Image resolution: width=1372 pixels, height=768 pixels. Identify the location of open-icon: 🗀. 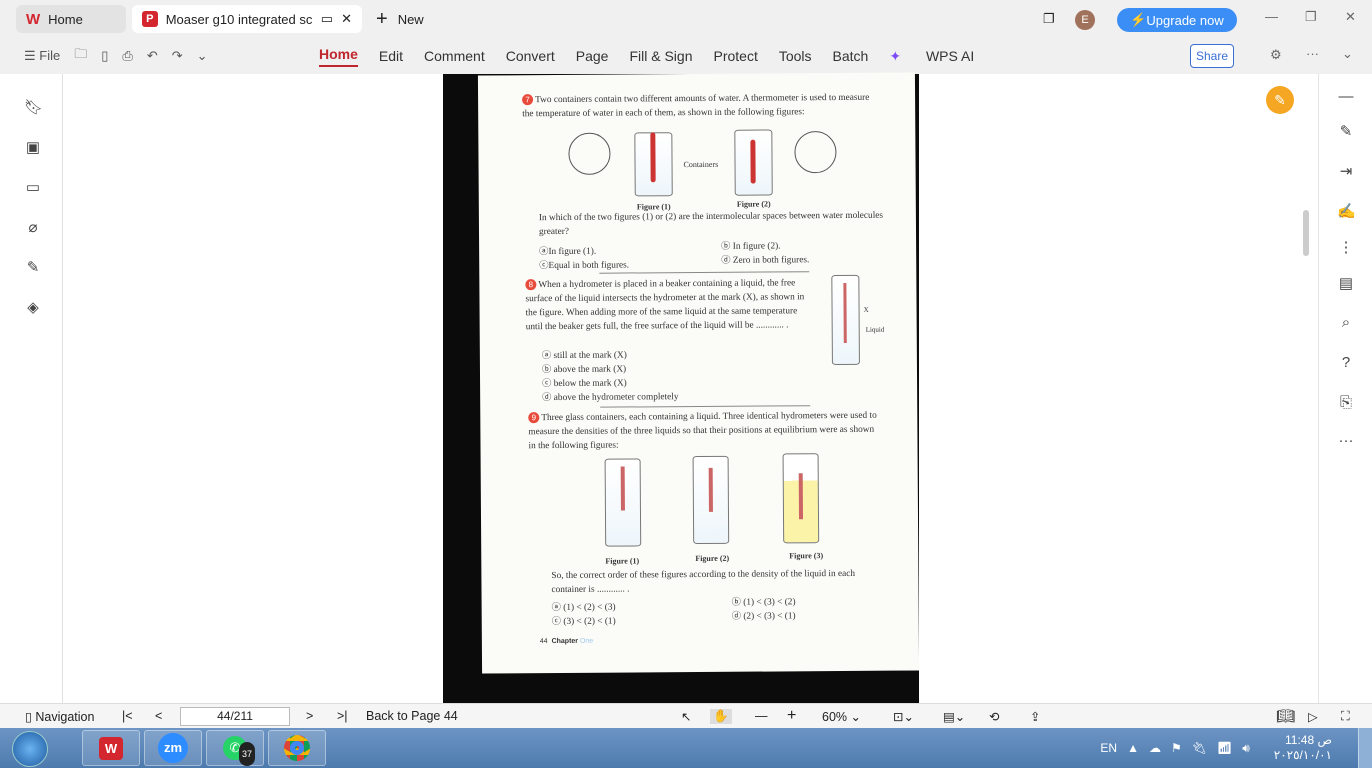
(80, 56).